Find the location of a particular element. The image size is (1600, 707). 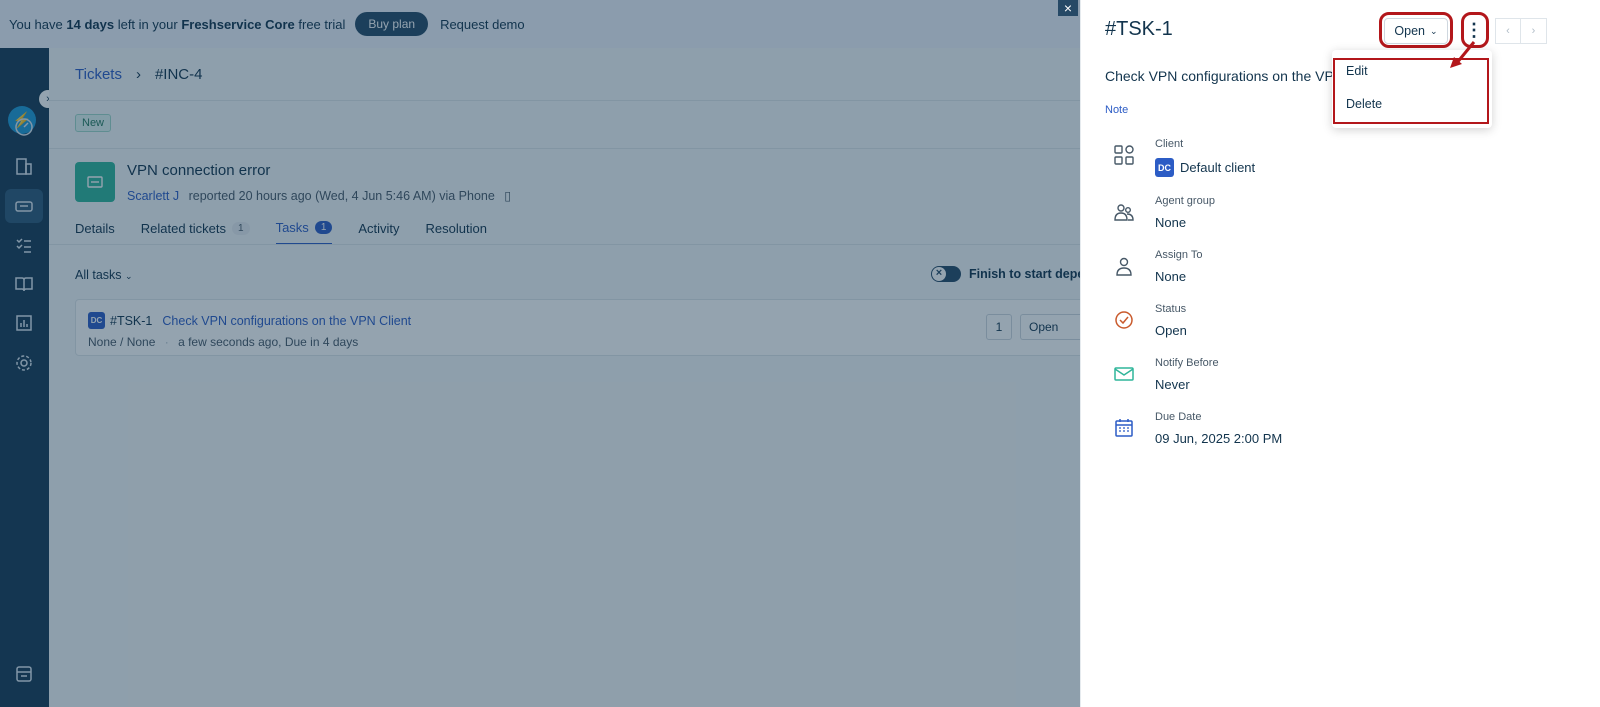

field-notify-before: Notify Before Never is located at coordinates (1315, 382).